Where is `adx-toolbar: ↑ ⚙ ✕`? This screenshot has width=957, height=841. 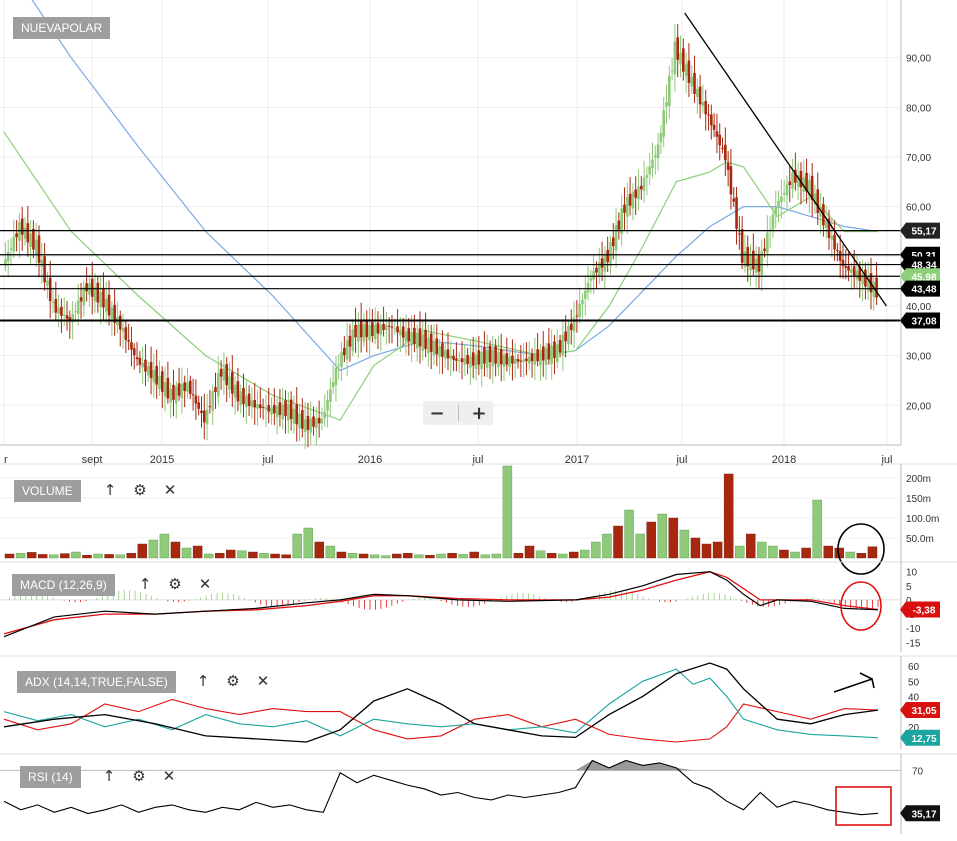 adx-toolbar: ↑ ⚙ ✕ is located at coordinates (233, 681).